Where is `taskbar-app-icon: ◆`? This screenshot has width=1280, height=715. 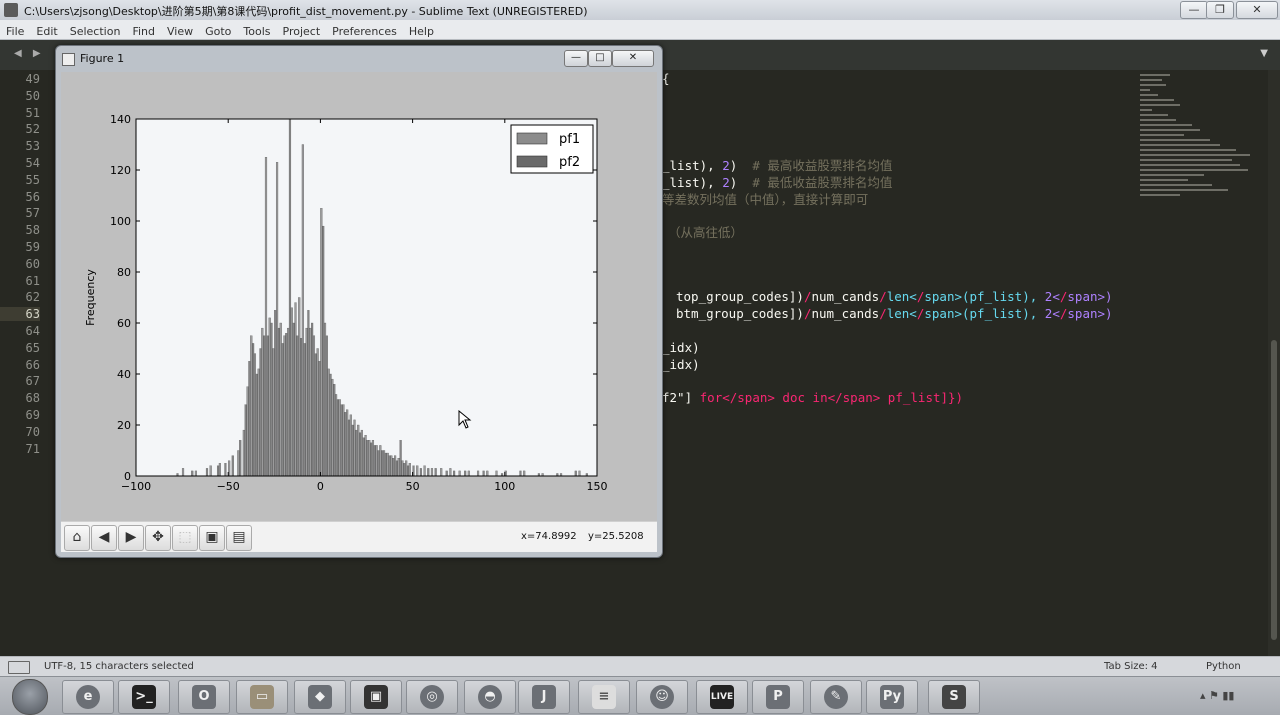 taskbar-app-icon: ◆ is located at coordinates (320, 697).